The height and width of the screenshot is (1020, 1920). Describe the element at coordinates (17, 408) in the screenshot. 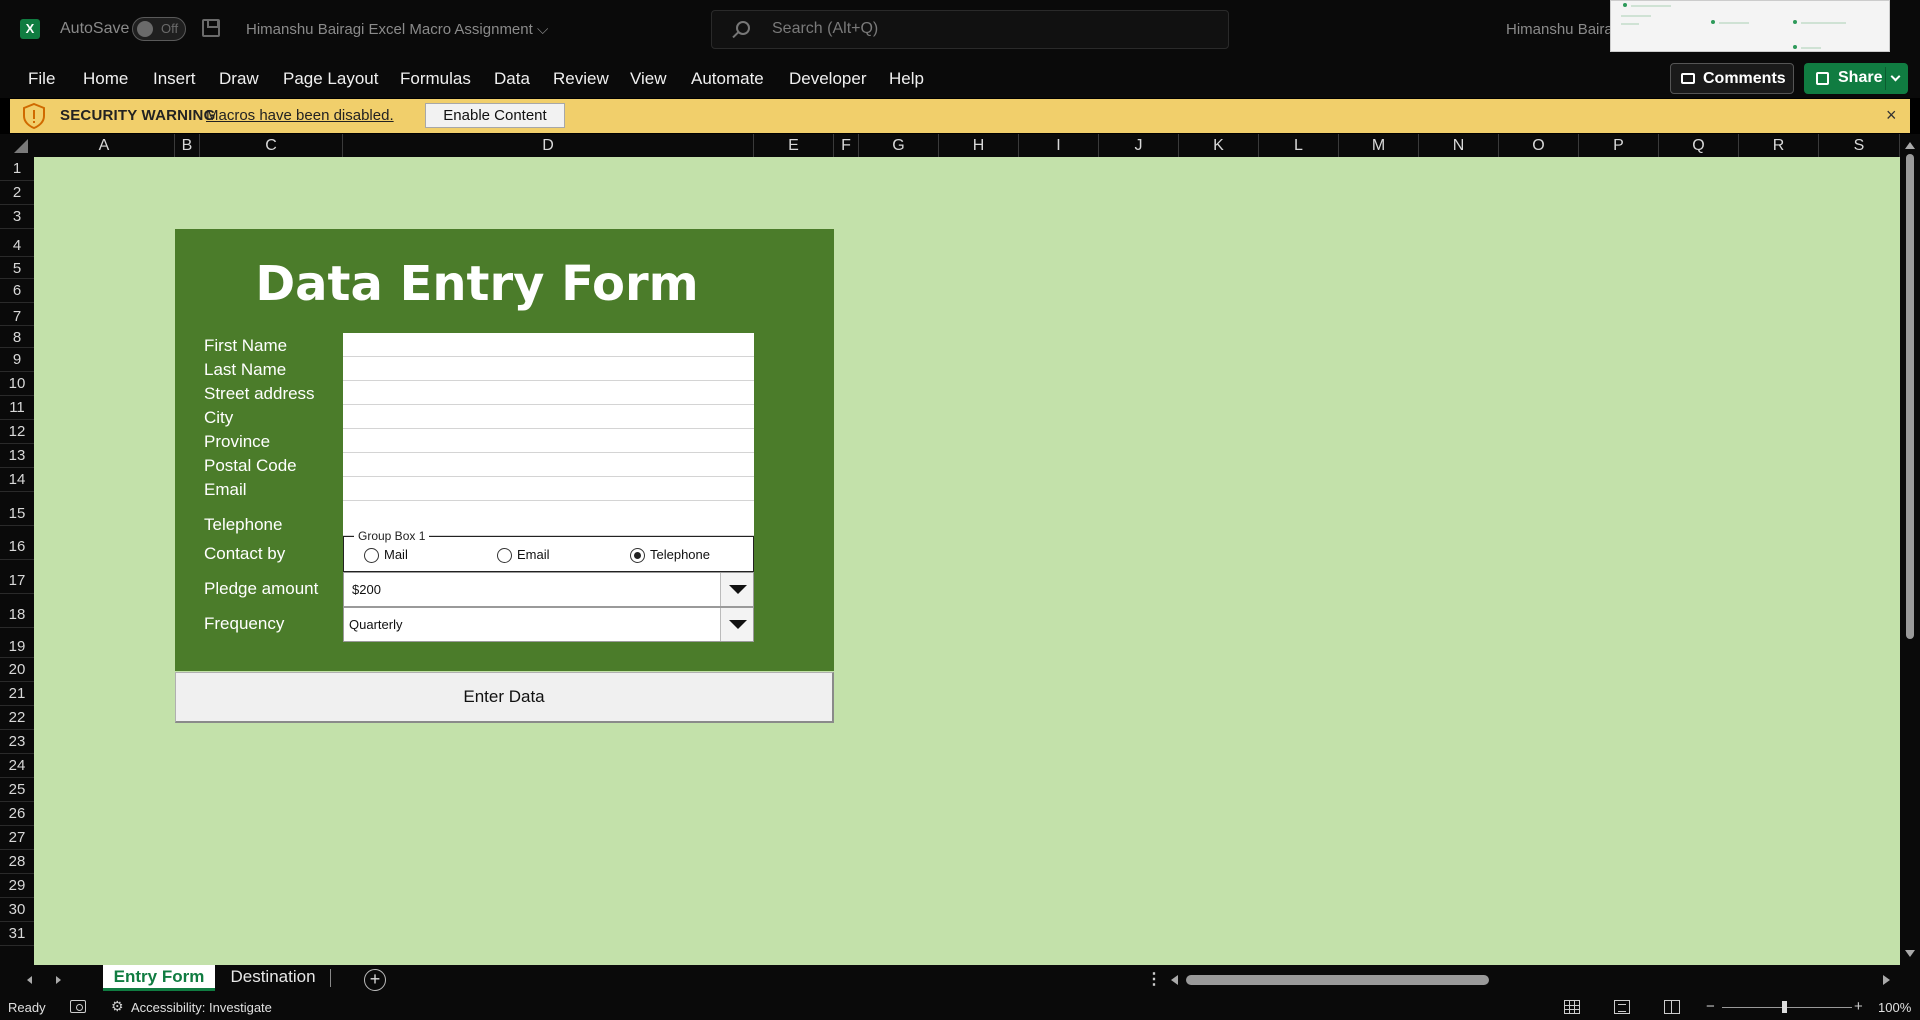

I see `row-header-11: 11` at that location.